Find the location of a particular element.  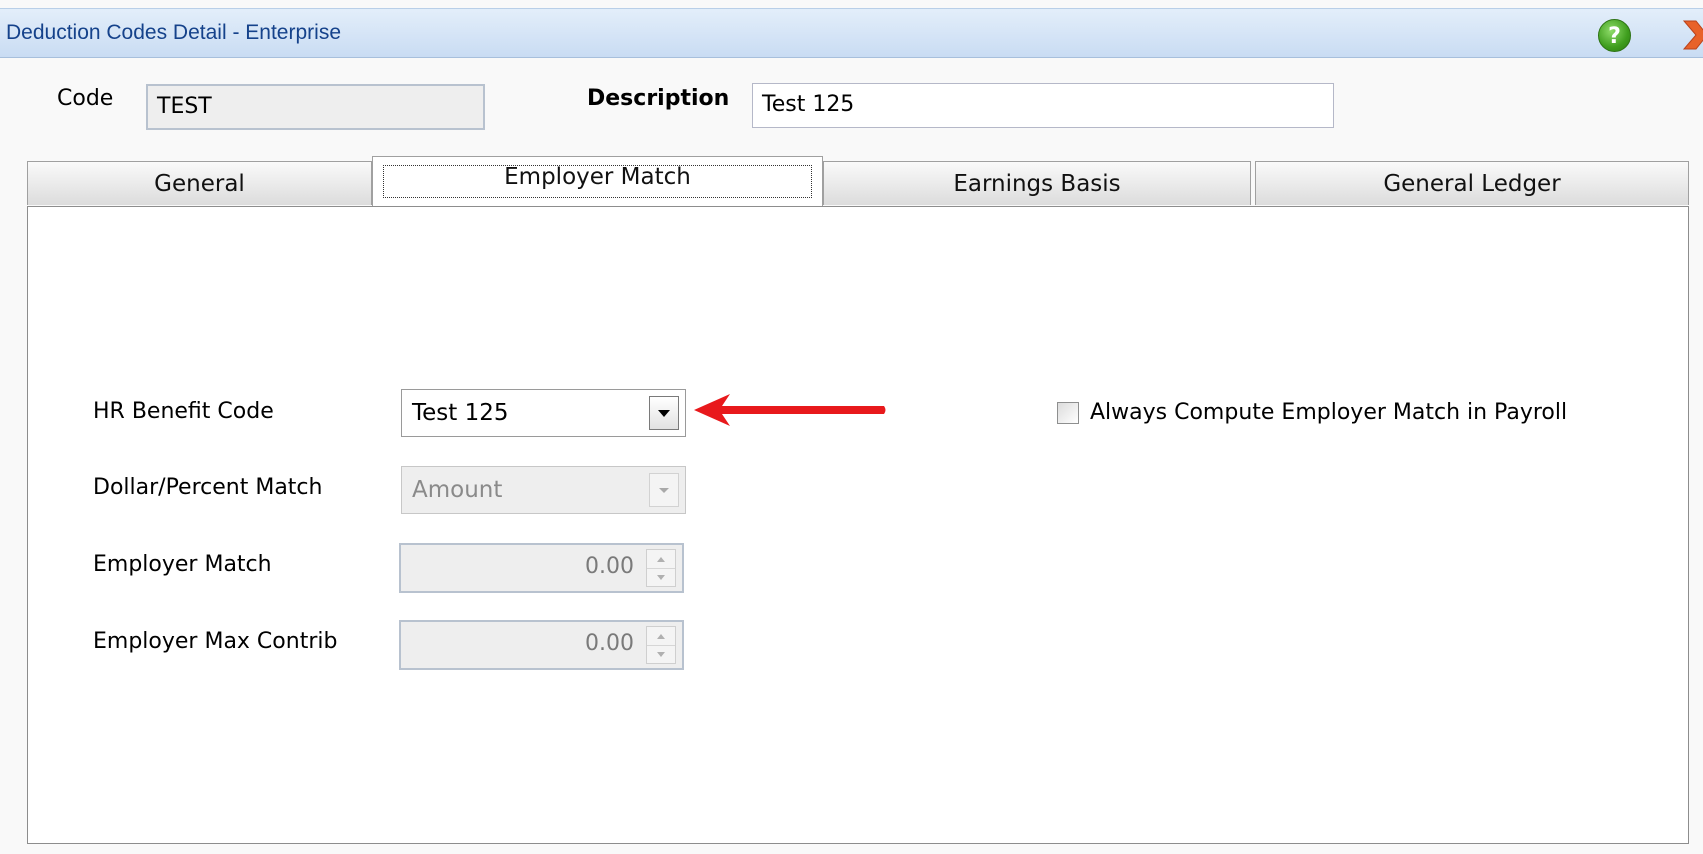

description-value: Test 125 is located at coordinates (808, 104).